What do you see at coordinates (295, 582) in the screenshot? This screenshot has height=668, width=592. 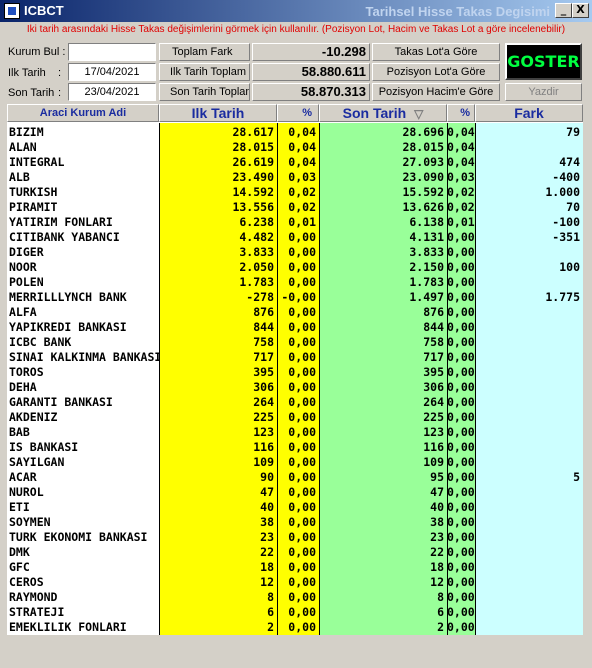 I see `table-row: CEROS 12 0,00 12 0,00` at bounding box center [295, 582].